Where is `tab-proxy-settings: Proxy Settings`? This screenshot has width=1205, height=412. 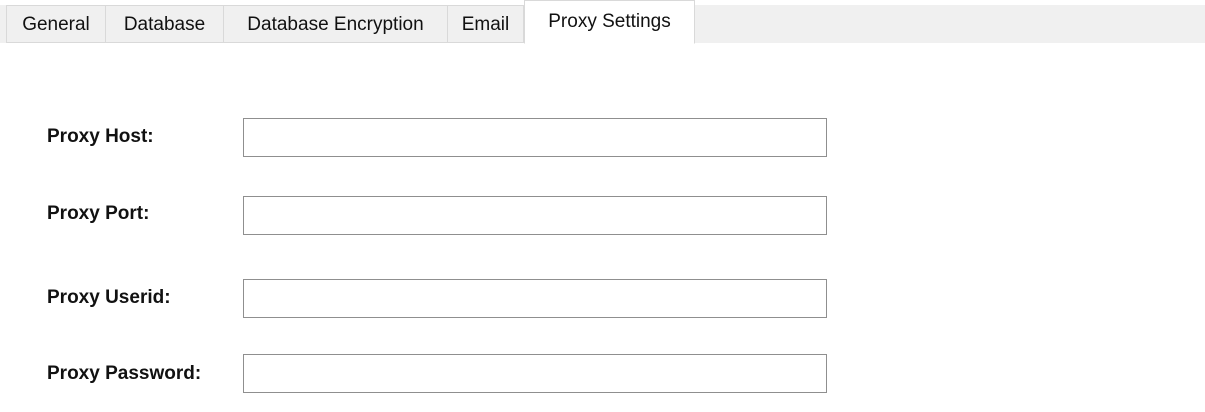
tab-proxy-settings: Proxy Settings is located at coordinates (609, 22).